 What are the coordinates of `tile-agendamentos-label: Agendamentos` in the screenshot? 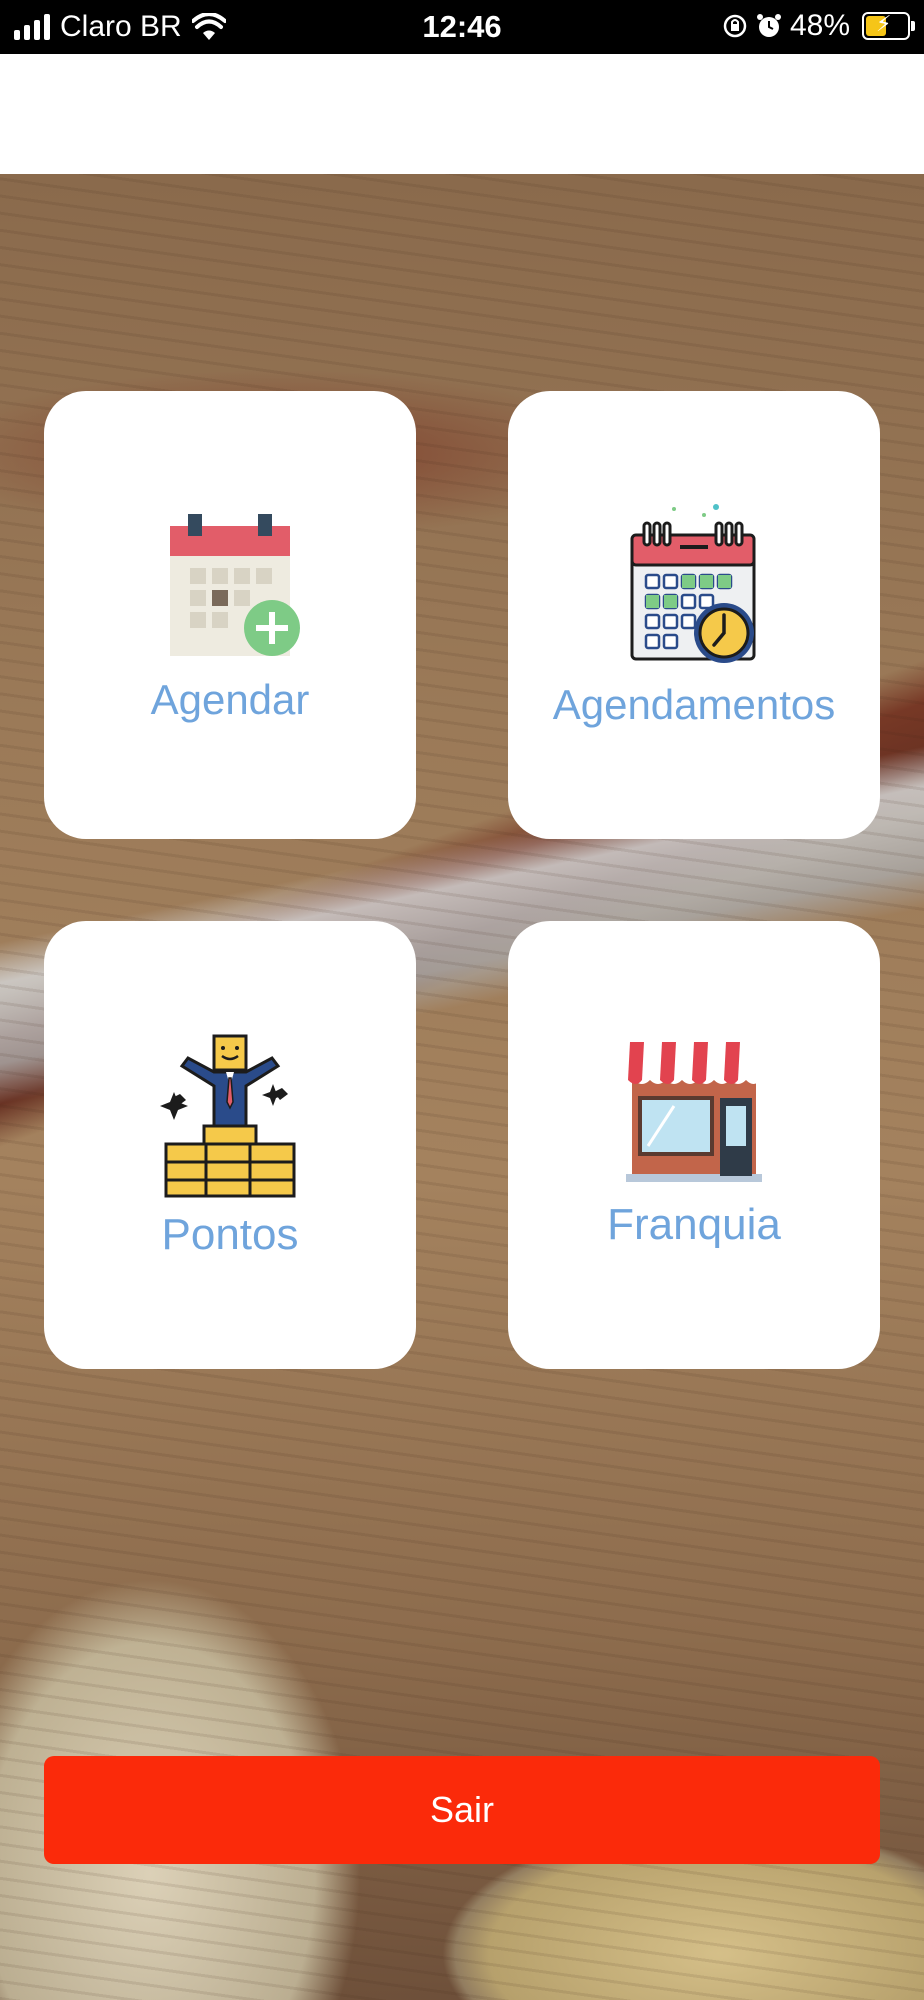 It's located at (694, 704).